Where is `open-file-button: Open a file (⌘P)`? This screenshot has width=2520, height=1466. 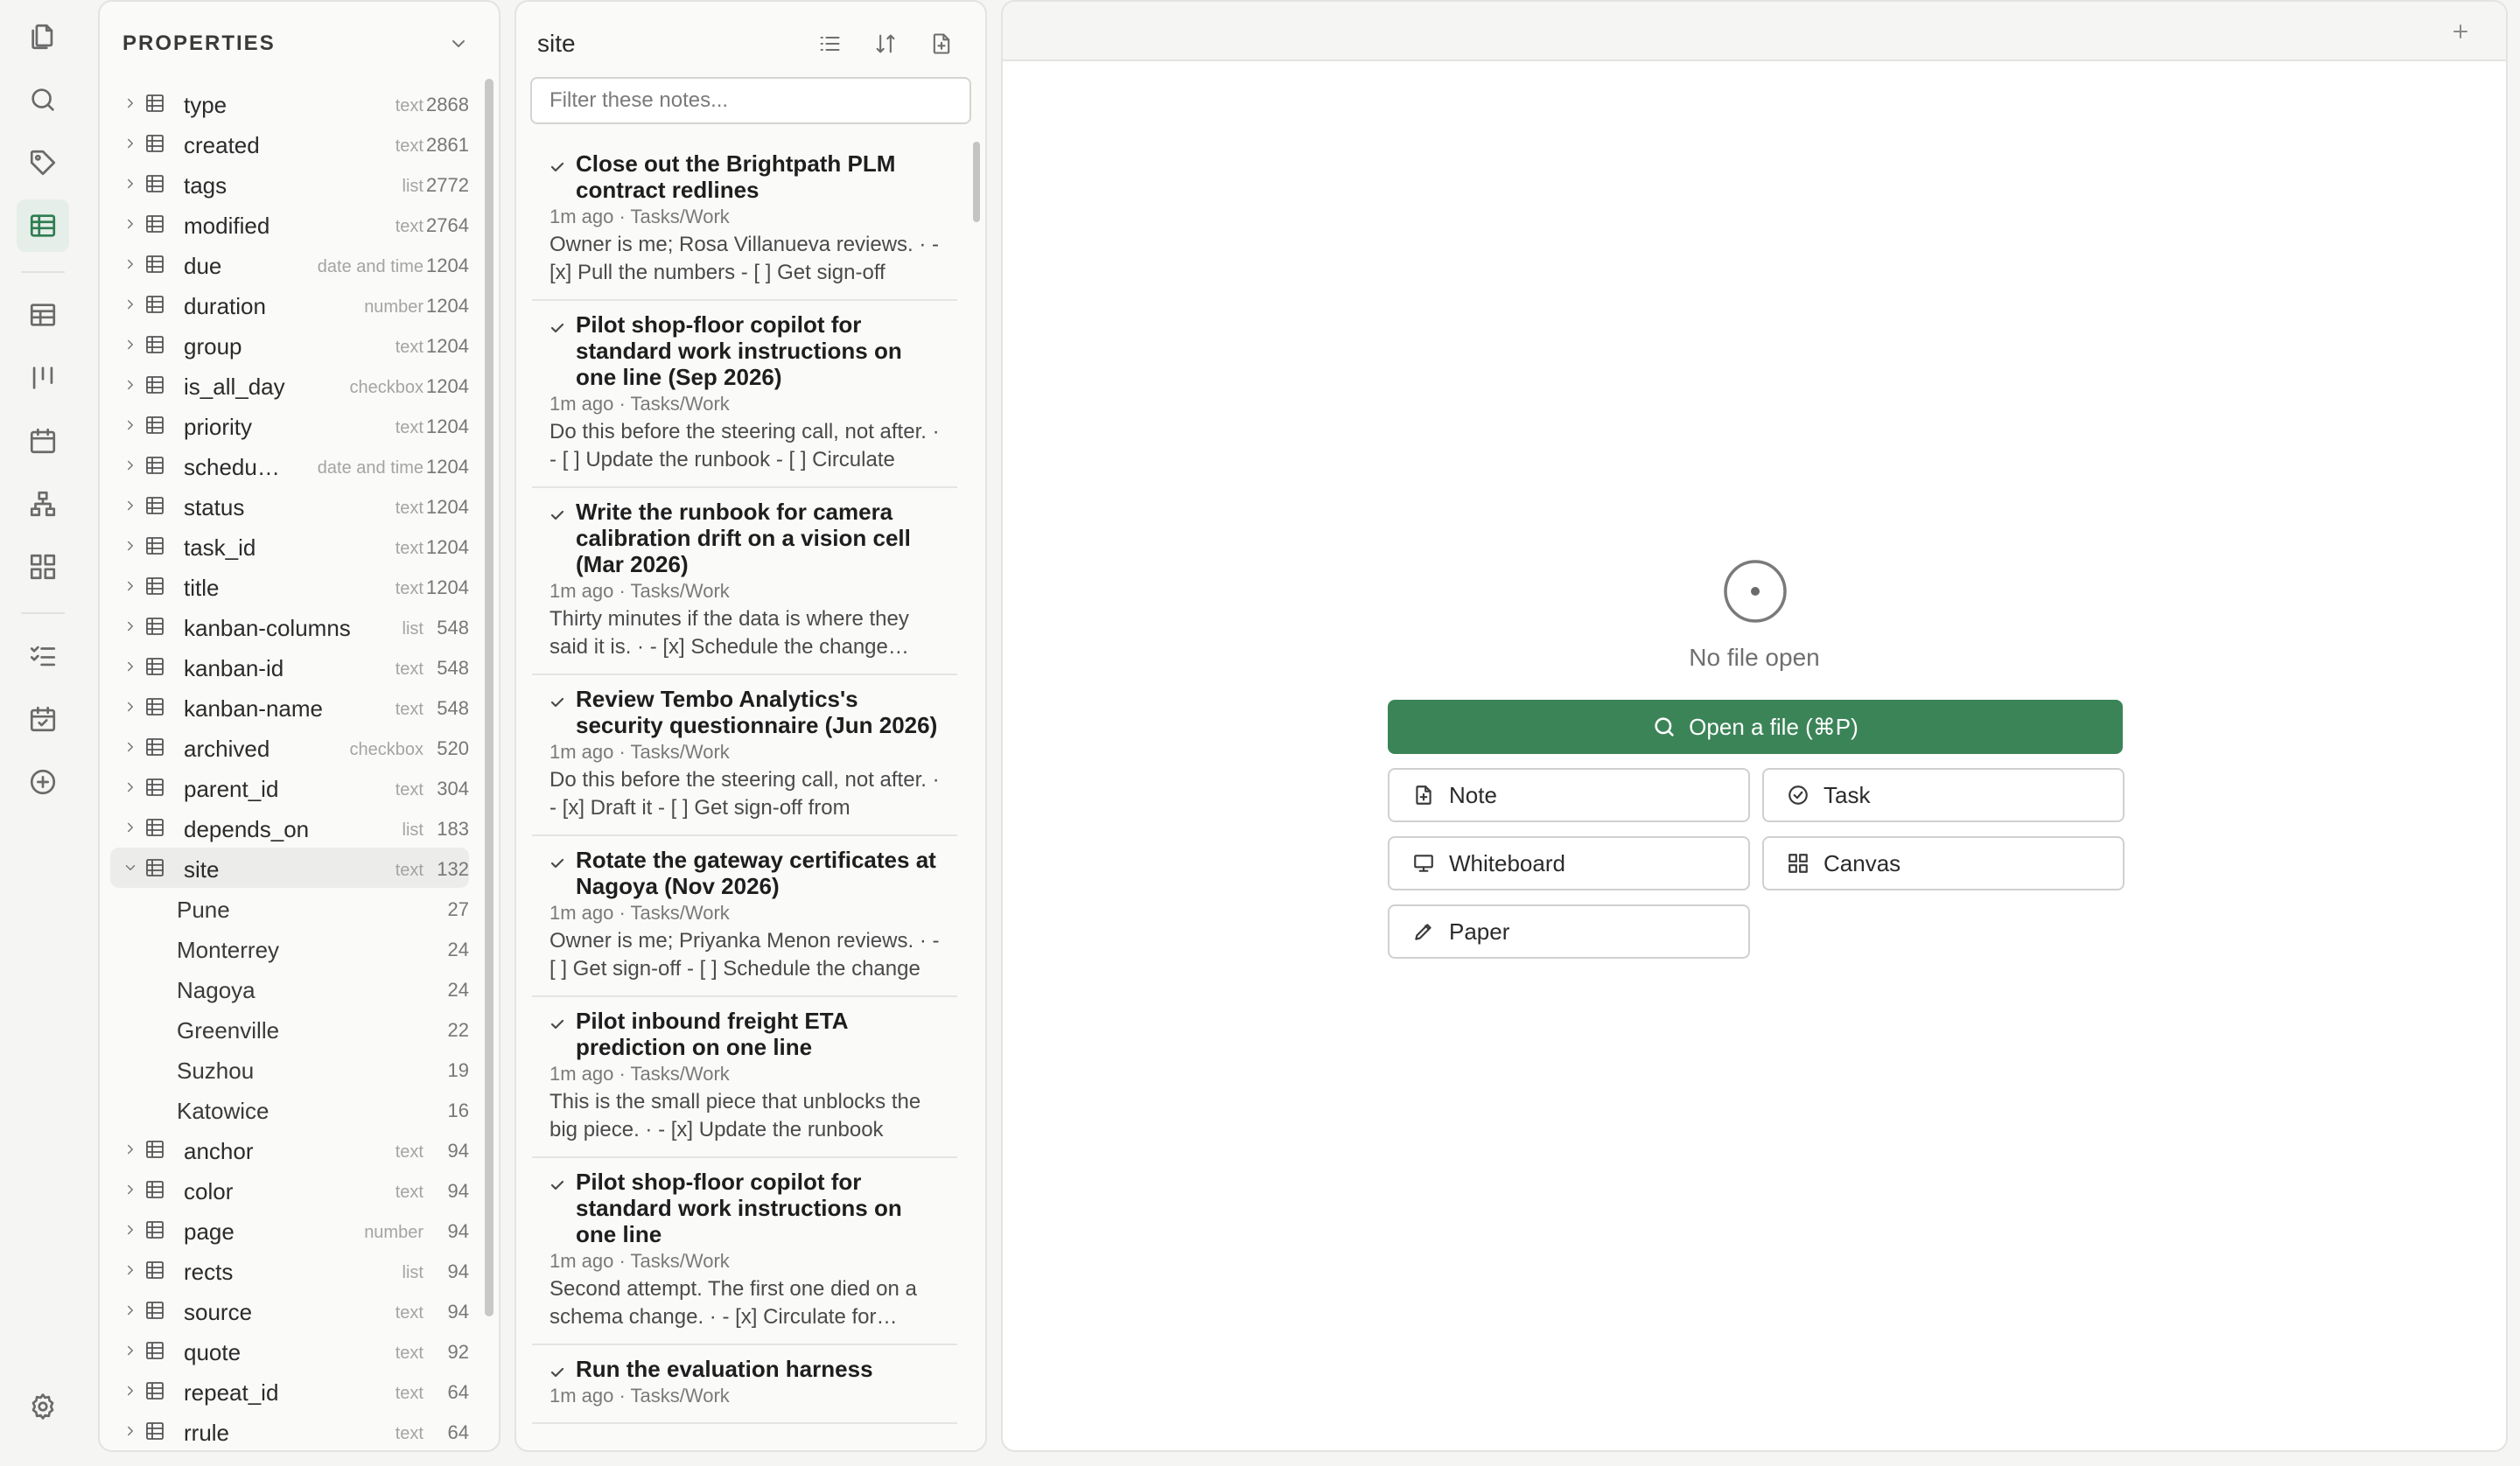 open-file-button: Open a file (⌘P) is located at coordinates (1755, 727).